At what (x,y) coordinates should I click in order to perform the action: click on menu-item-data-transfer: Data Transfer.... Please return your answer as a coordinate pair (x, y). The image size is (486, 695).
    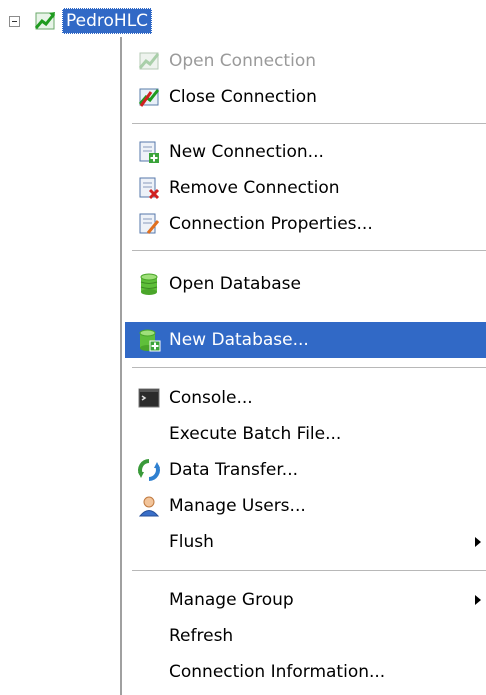
    Looking at the image, I should click on (305, 470).